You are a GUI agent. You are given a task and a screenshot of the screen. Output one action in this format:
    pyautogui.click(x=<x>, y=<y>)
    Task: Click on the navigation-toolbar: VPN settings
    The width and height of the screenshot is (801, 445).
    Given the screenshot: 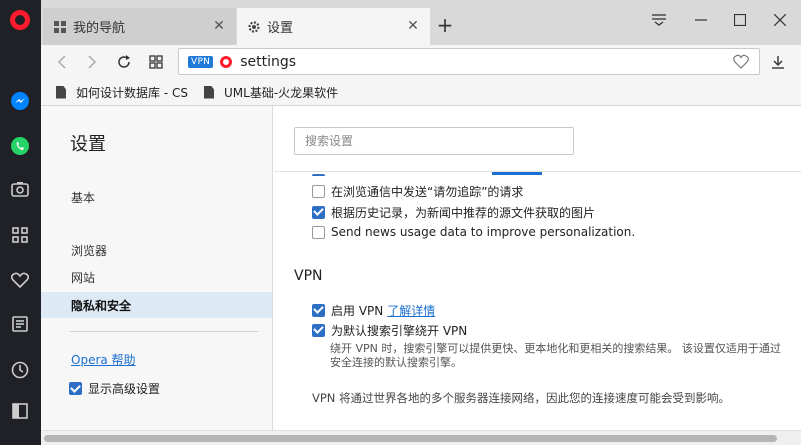 What is the action you would take?
    pyautogui.click(x=421, y=61)
    